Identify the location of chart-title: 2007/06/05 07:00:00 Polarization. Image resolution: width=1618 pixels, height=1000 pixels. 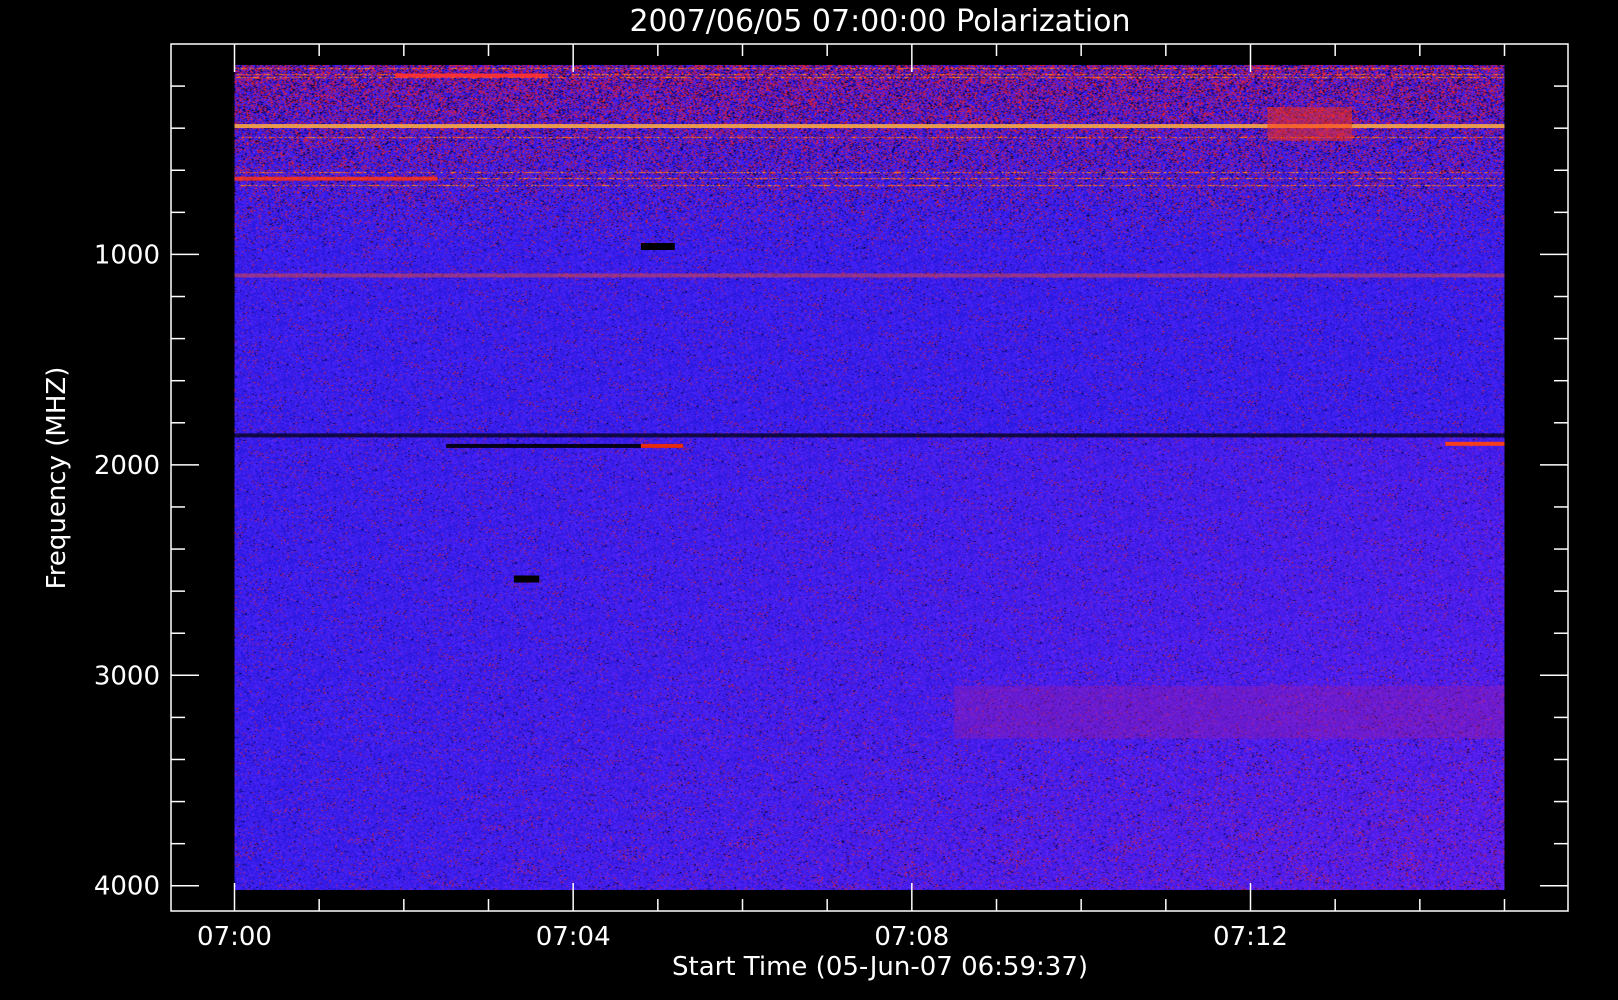
(879, 21).